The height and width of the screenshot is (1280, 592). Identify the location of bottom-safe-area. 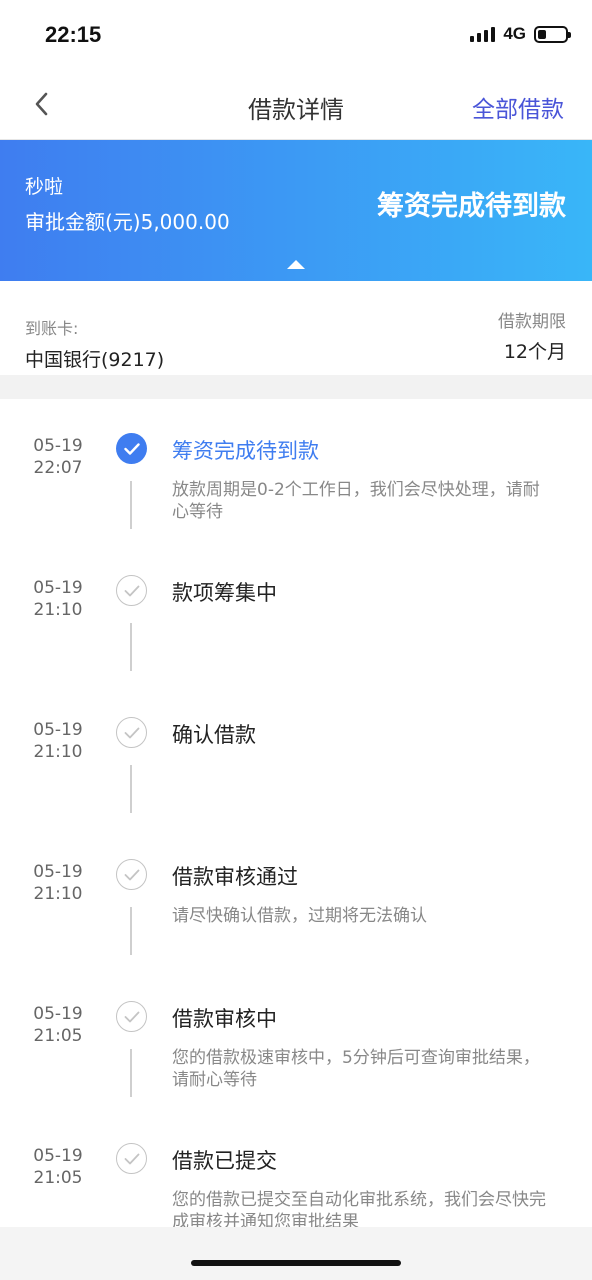
(296, 1253).